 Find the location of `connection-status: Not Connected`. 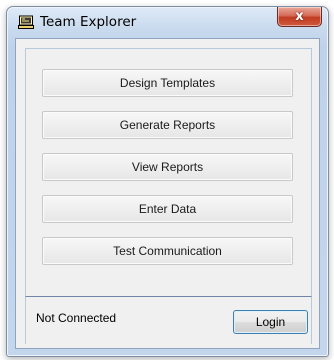

connection-status: Not Connected is located at coordinates (76, 318).